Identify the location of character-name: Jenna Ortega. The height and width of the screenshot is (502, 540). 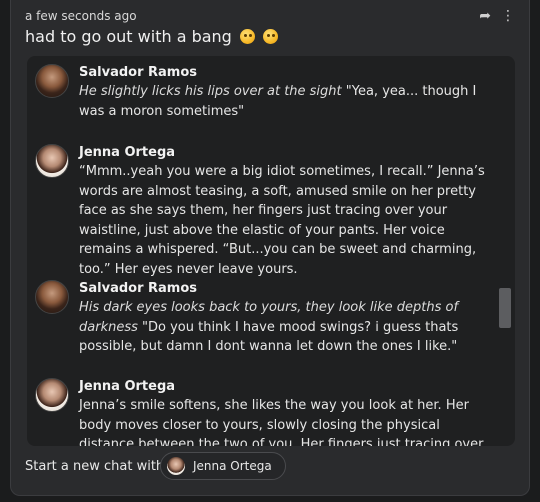
(232, 466).